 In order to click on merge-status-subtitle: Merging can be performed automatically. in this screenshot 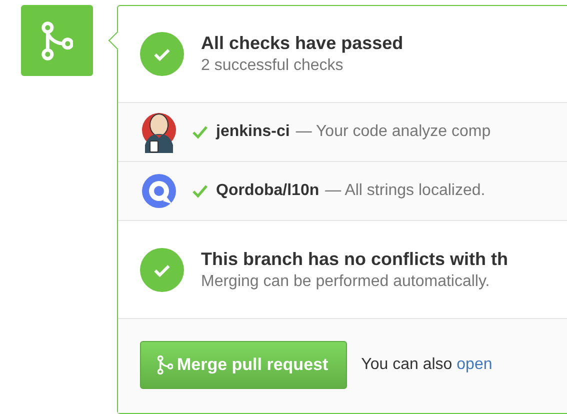, I will do `click(346, 281)`.